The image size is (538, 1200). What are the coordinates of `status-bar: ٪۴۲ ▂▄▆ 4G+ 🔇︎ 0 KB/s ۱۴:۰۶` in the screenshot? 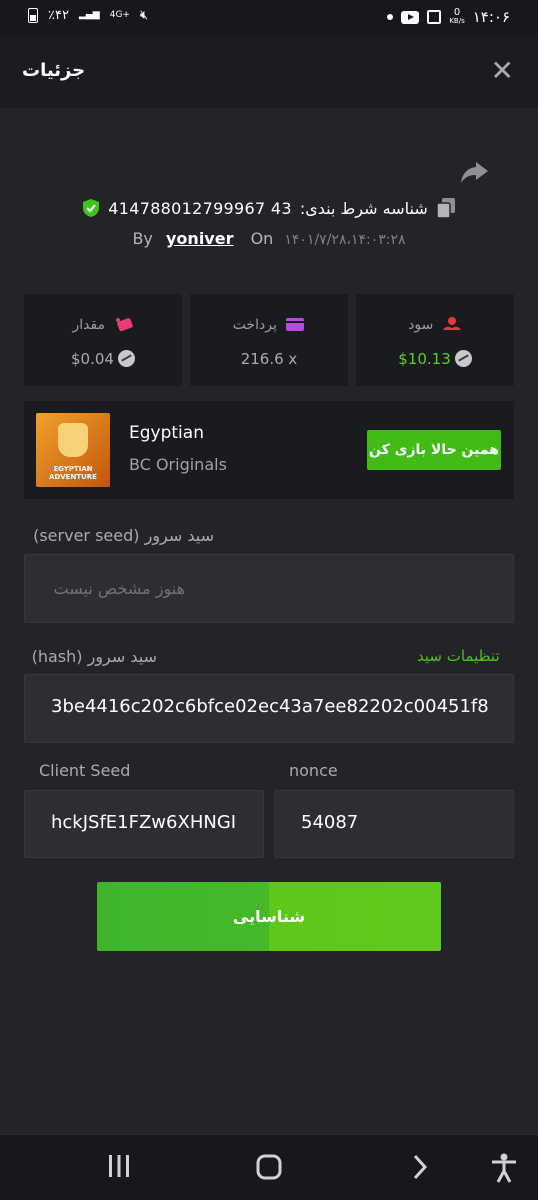 It's located at (269, 18).